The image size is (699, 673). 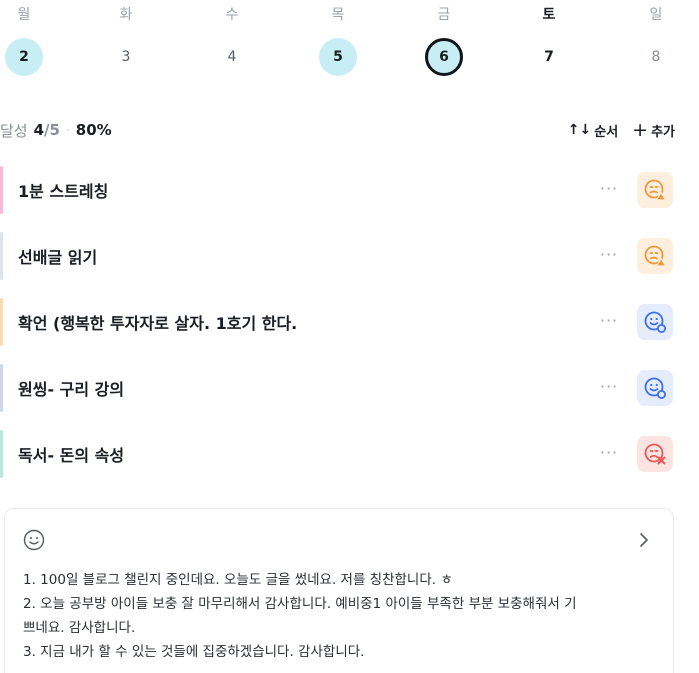 I want to click on day-number: 7, so click(x=549, y=57).